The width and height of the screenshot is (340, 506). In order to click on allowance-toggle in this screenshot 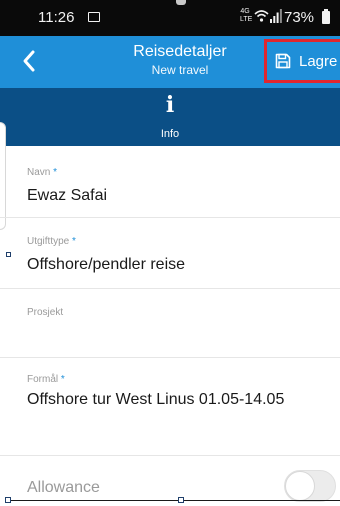, I will do `click(310, 486)`.